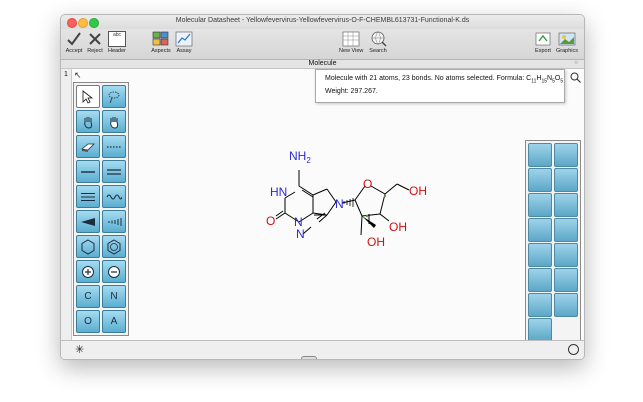 This screenshot has width=643, height=402. I want to click on new-view-icon, so click(351, 38).